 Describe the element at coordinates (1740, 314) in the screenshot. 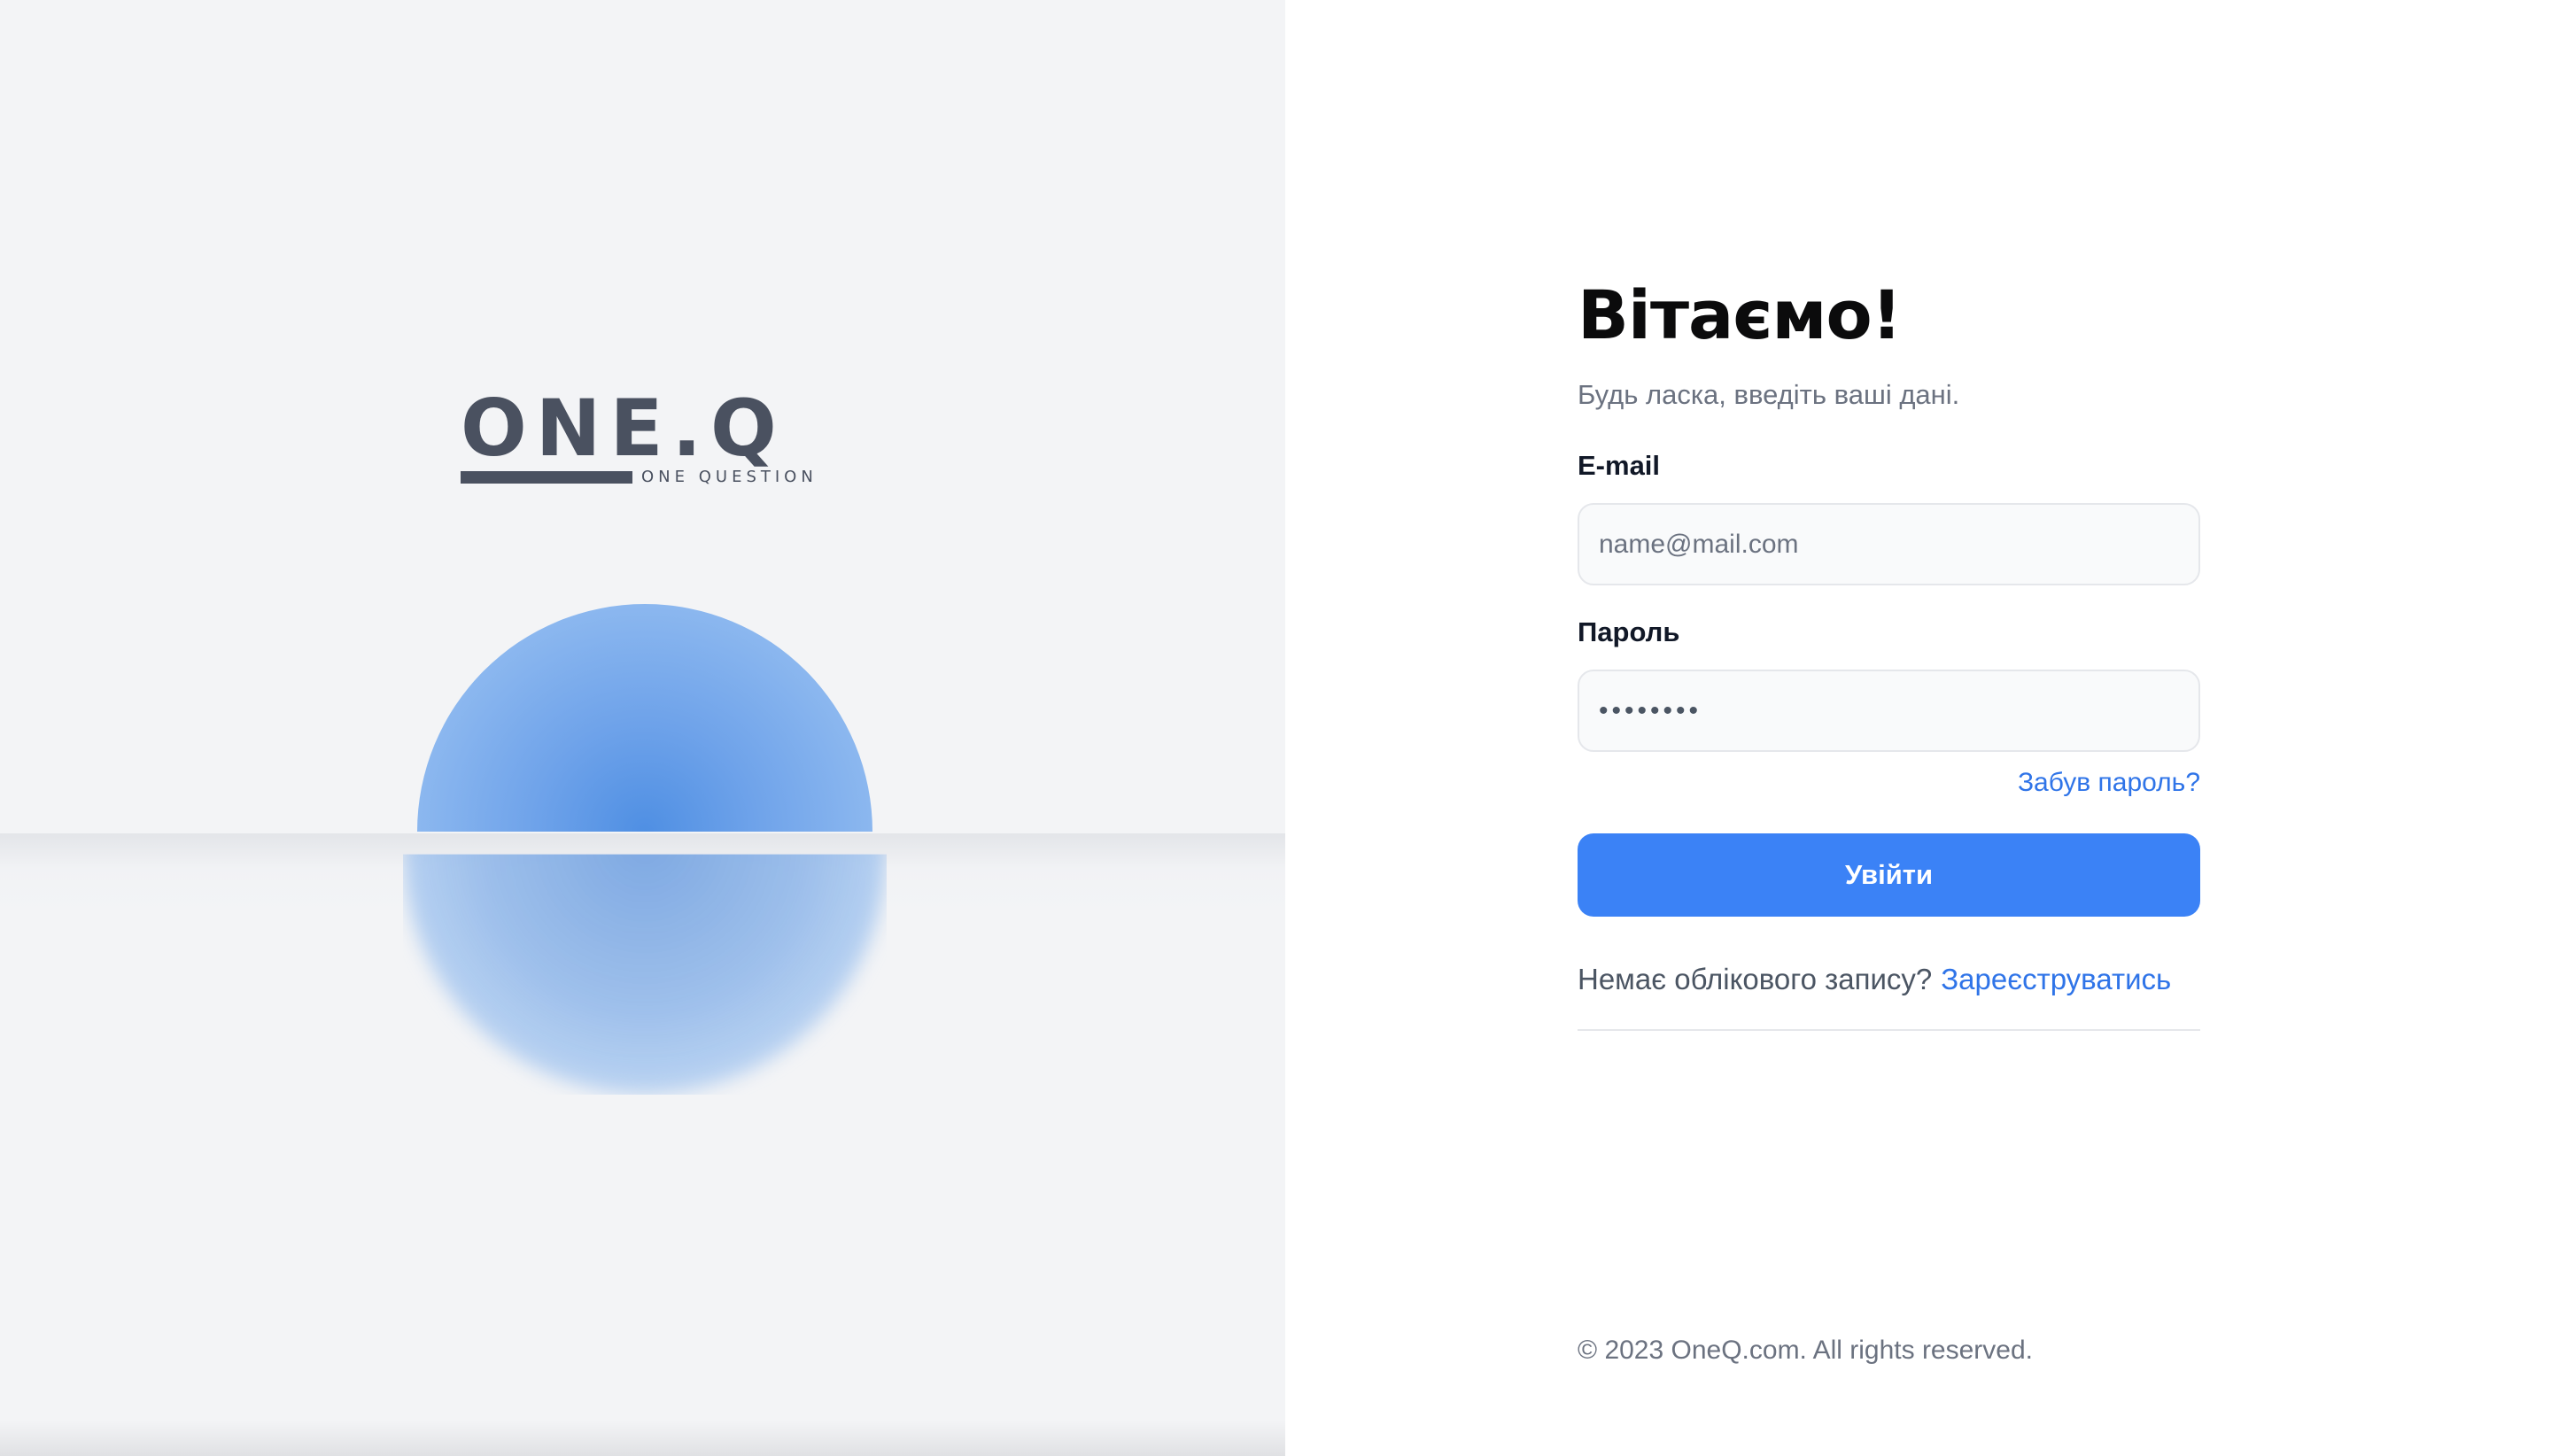

I see `page-title: Вітаємо!` at that location.